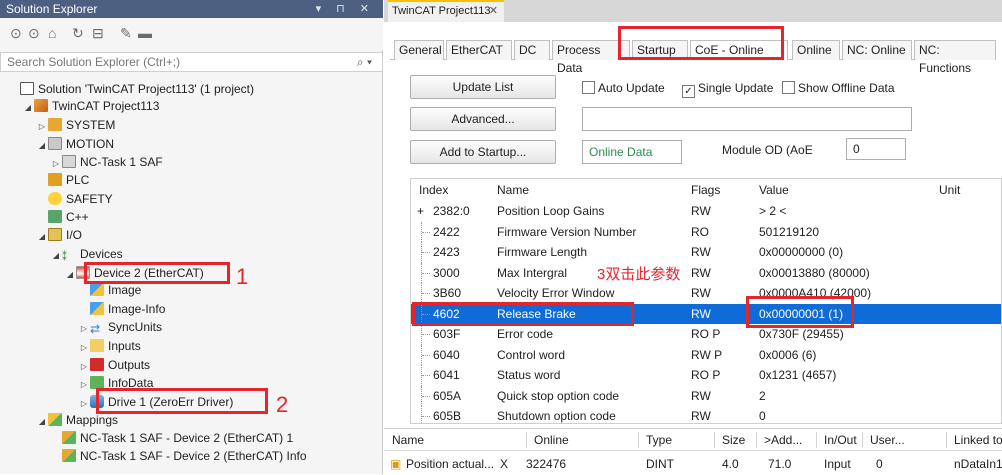  I want to click on table-row: +2382:0 Position Loop Gains RW > 2 <, so click(706, 211).